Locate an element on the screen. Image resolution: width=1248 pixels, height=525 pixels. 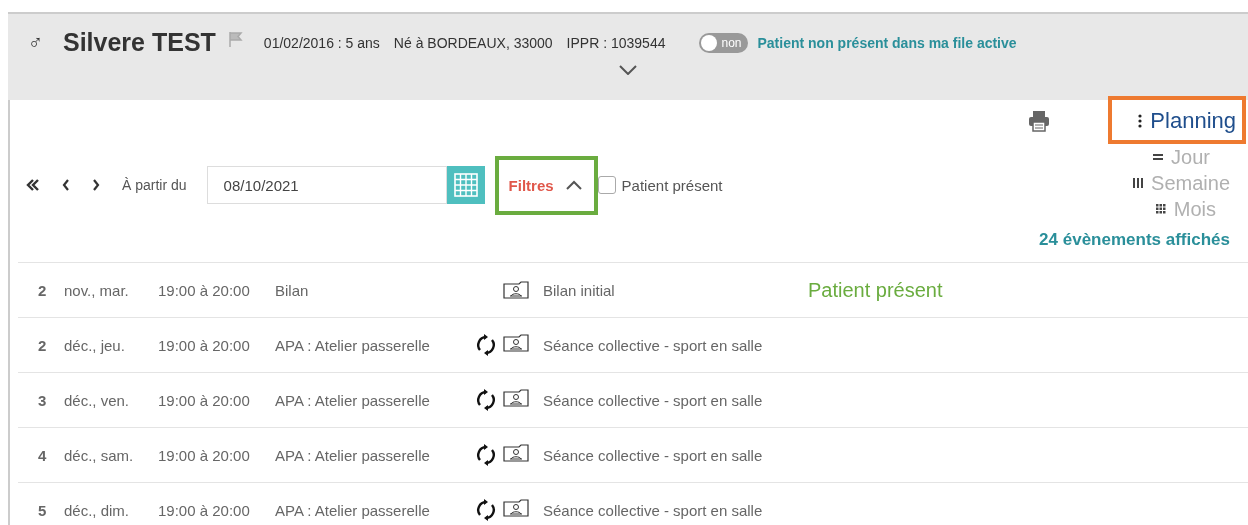
start-date-label: À partir du is located at coordinates (154, 185).